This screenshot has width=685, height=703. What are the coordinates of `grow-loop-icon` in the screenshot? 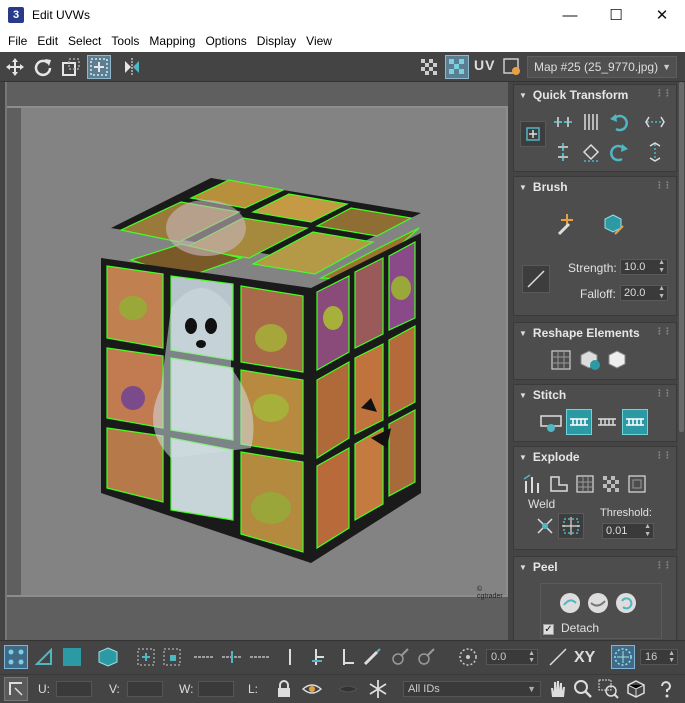 It's located at (232, 657).